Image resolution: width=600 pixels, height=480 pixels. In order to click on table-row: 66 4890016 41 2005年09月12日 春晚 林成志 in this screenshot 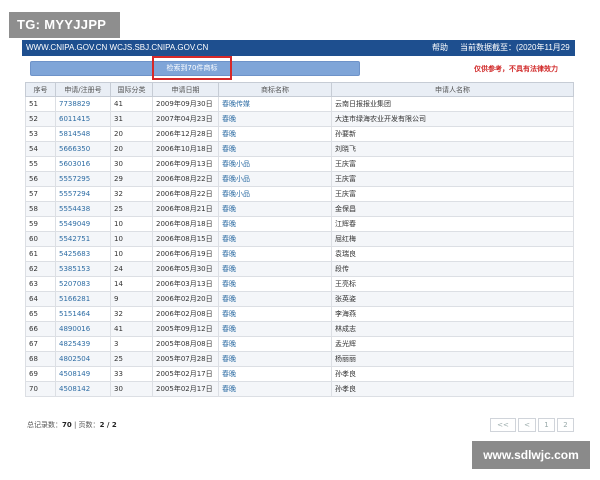, I will do `click(299, 329)`.